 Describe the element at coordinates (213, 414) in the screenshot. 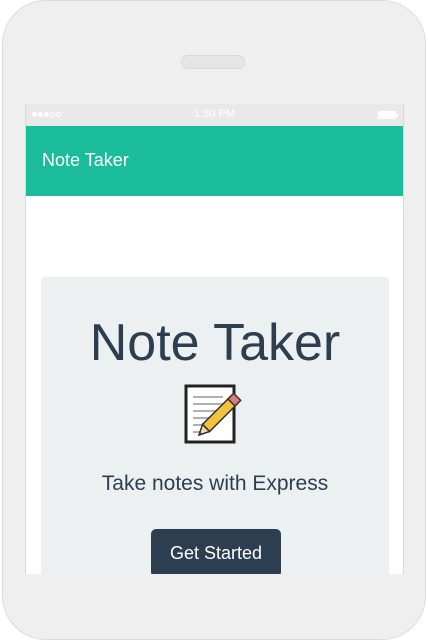

I see `memo-icon` at that location.